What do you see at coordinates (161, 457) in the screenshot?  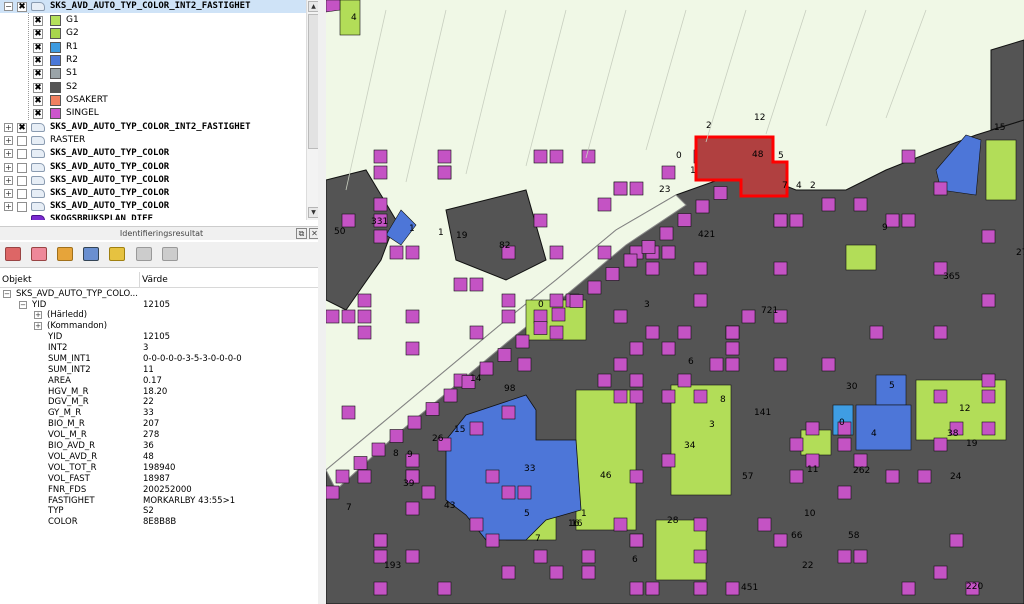 I see `identify-attribute-row: VOL_AVD_R 48` at bounding box center [161, 457].